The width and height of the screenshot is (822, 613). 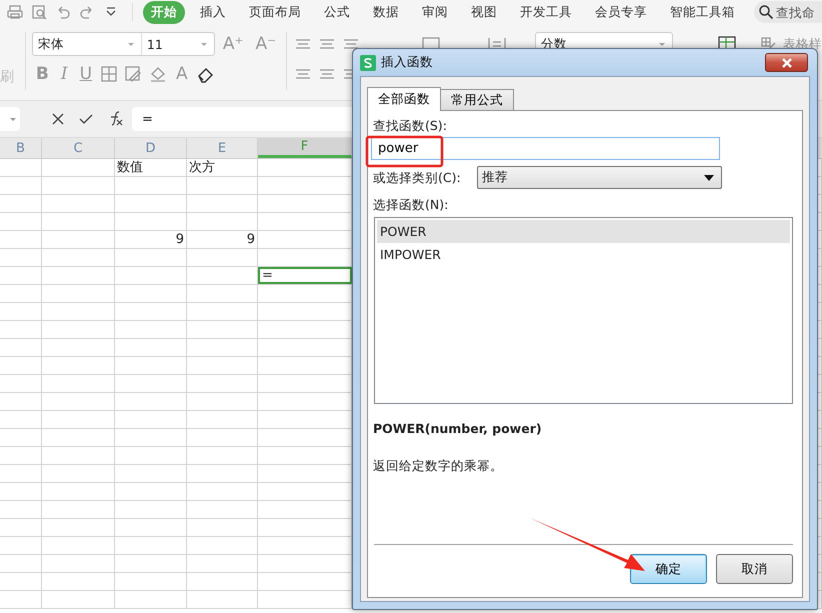 I want to click on function-description: 返回给定数字的乘幂。, so click(x=438, y=466).